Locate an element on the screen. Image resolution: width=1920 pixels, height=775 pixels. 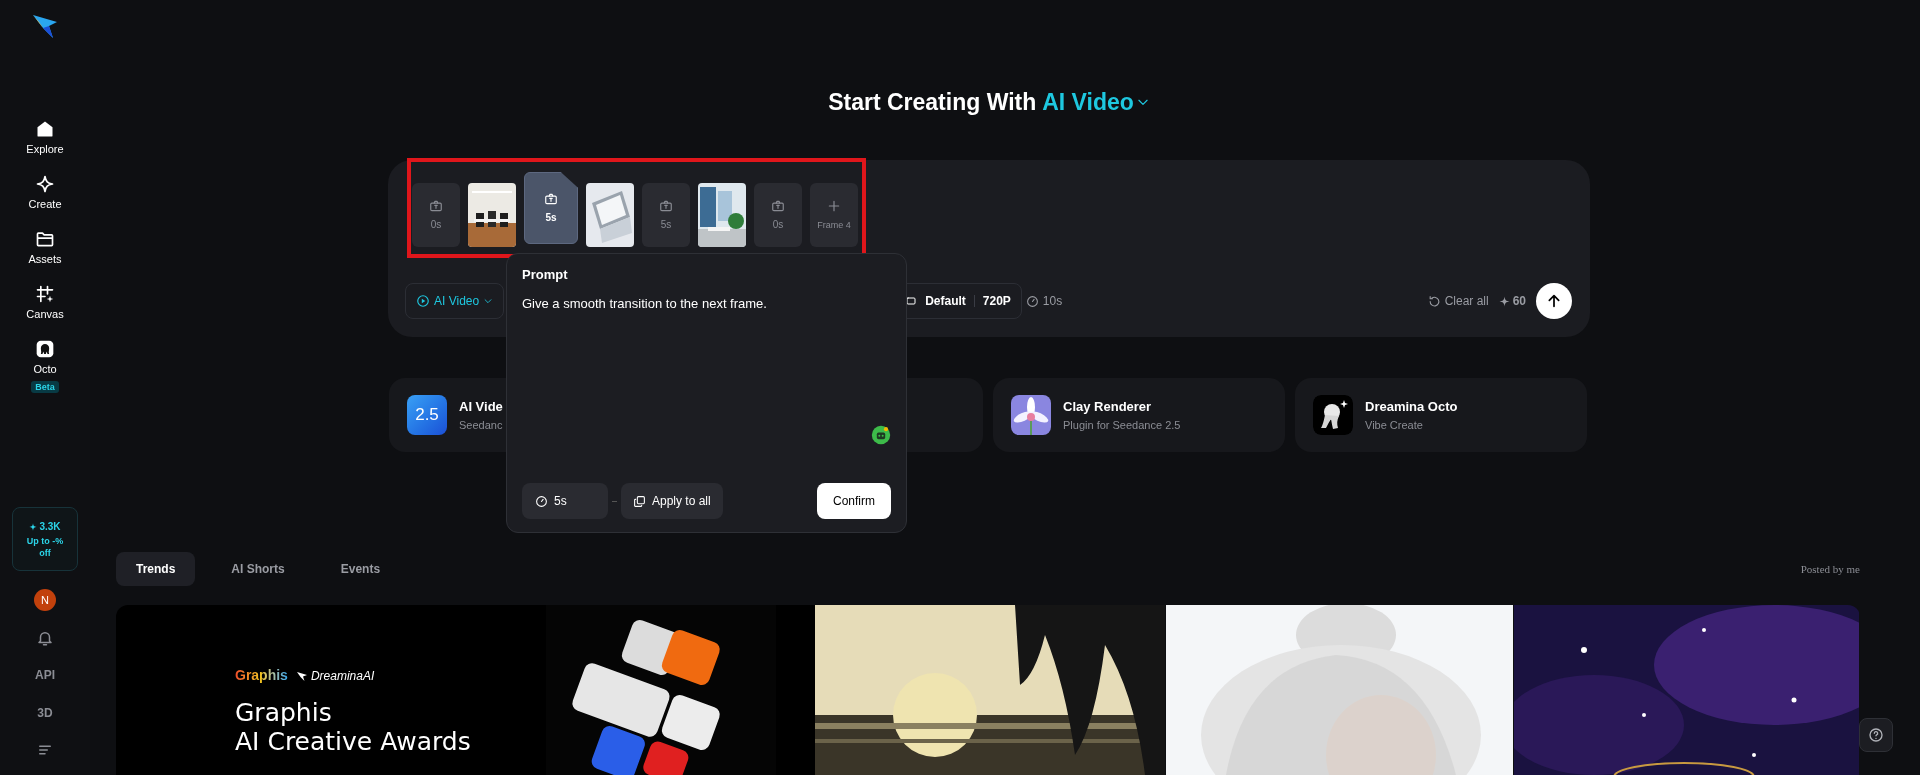
mode-selector: AI Video is located at coordinates (455, 301).